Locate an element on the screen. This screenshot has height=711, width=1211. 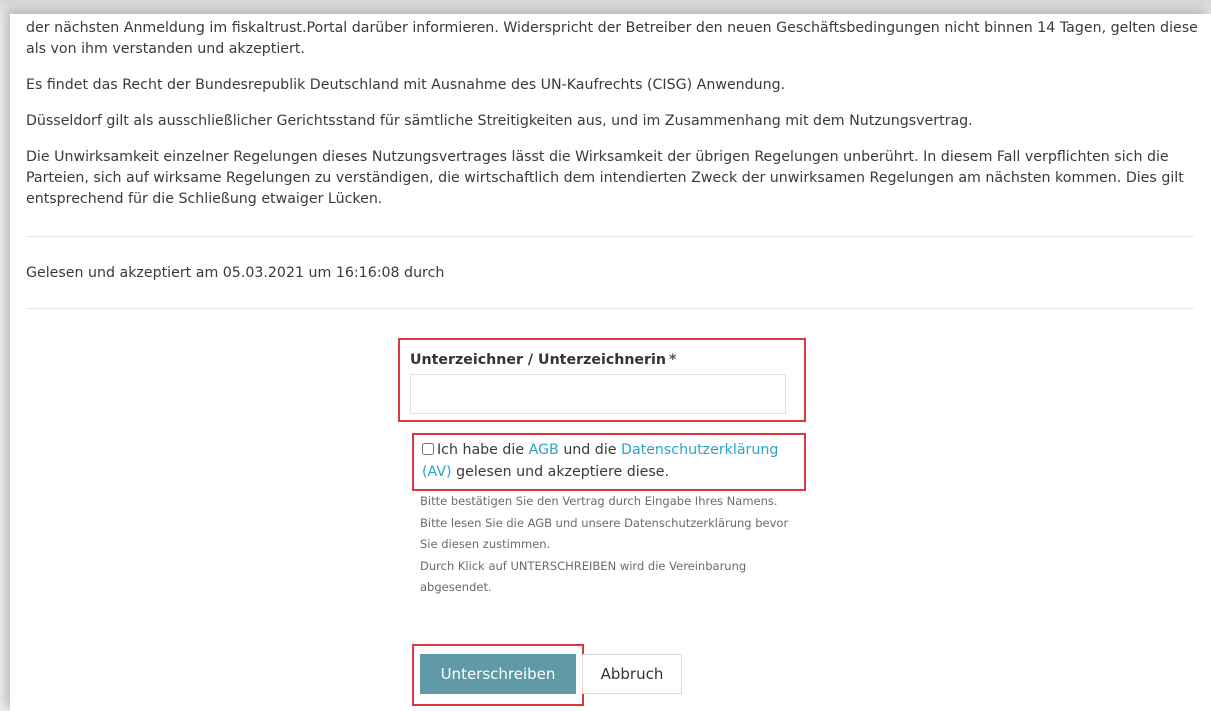
agree-suffix: gelesen und akzeptiere diese. is located at coordinates (563, 472).